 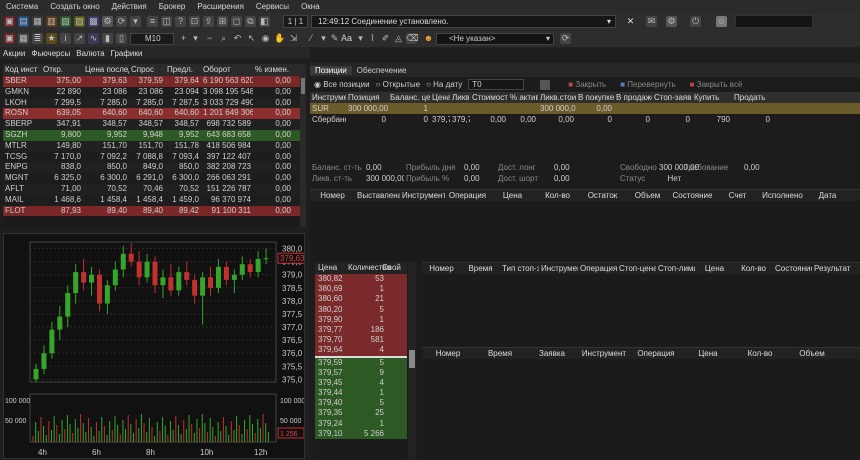 I want to click on indicator-icon: ∿, so click(x=93, y=38).